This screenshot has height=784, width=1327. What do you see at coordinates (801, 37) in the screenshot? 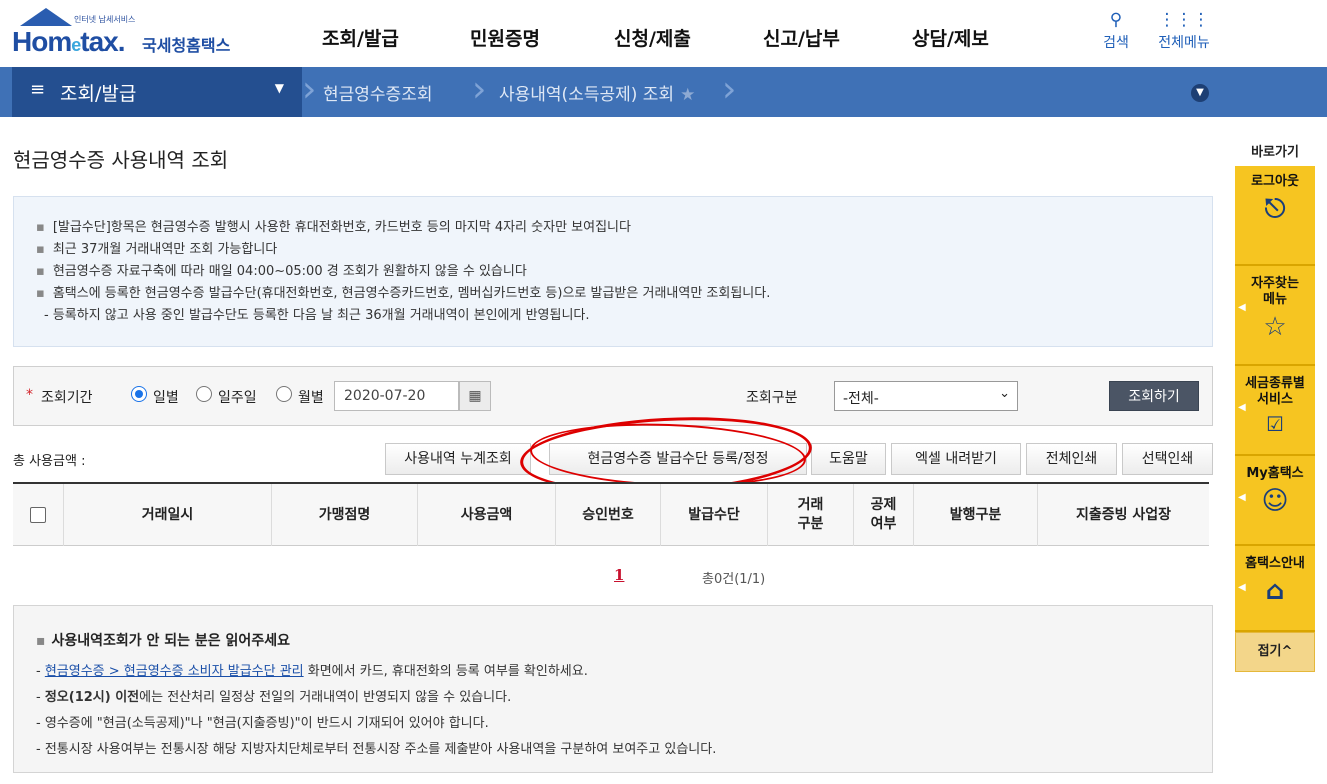
I see `nav-report-pay: 신고/납부` at bounding box center [801, 37].